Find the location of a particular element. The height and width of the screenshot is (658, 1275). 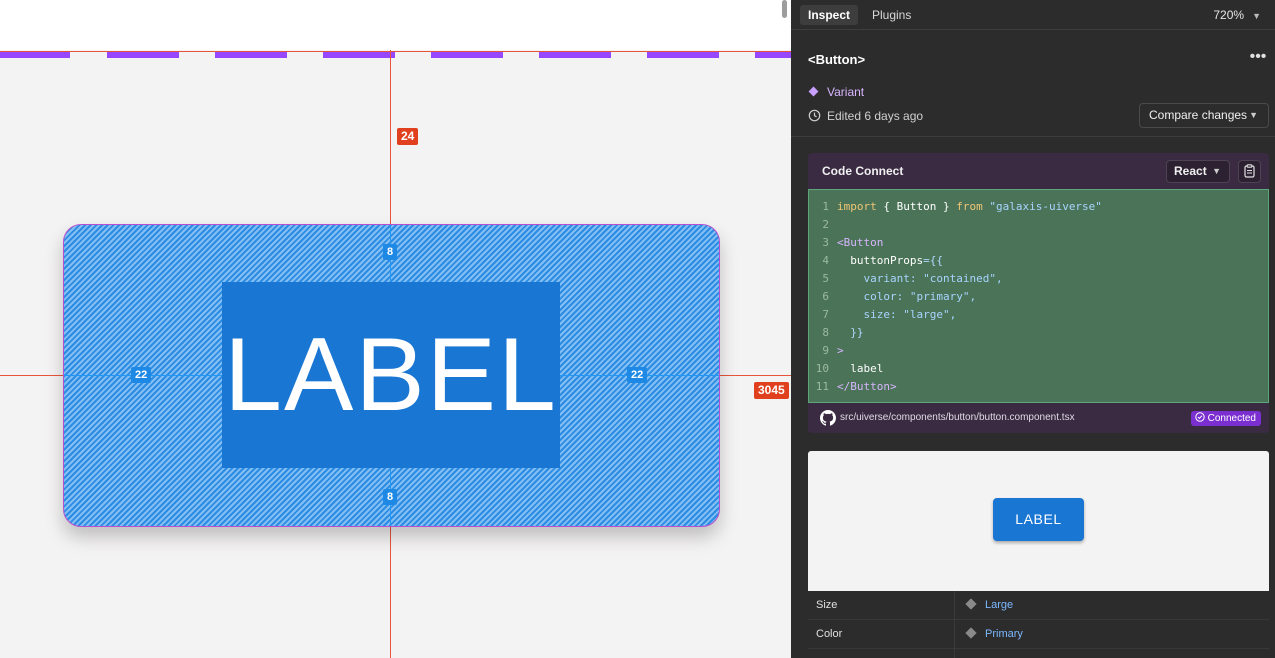

framework-label: React is located at coordinates (1190, 171).